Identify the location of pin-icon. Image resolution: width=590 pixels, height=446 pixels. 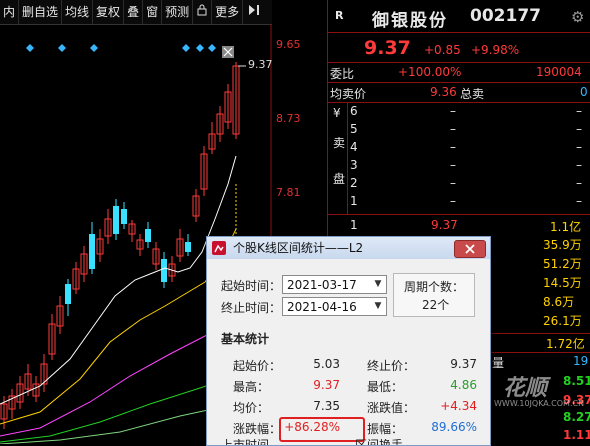
(254, 12).